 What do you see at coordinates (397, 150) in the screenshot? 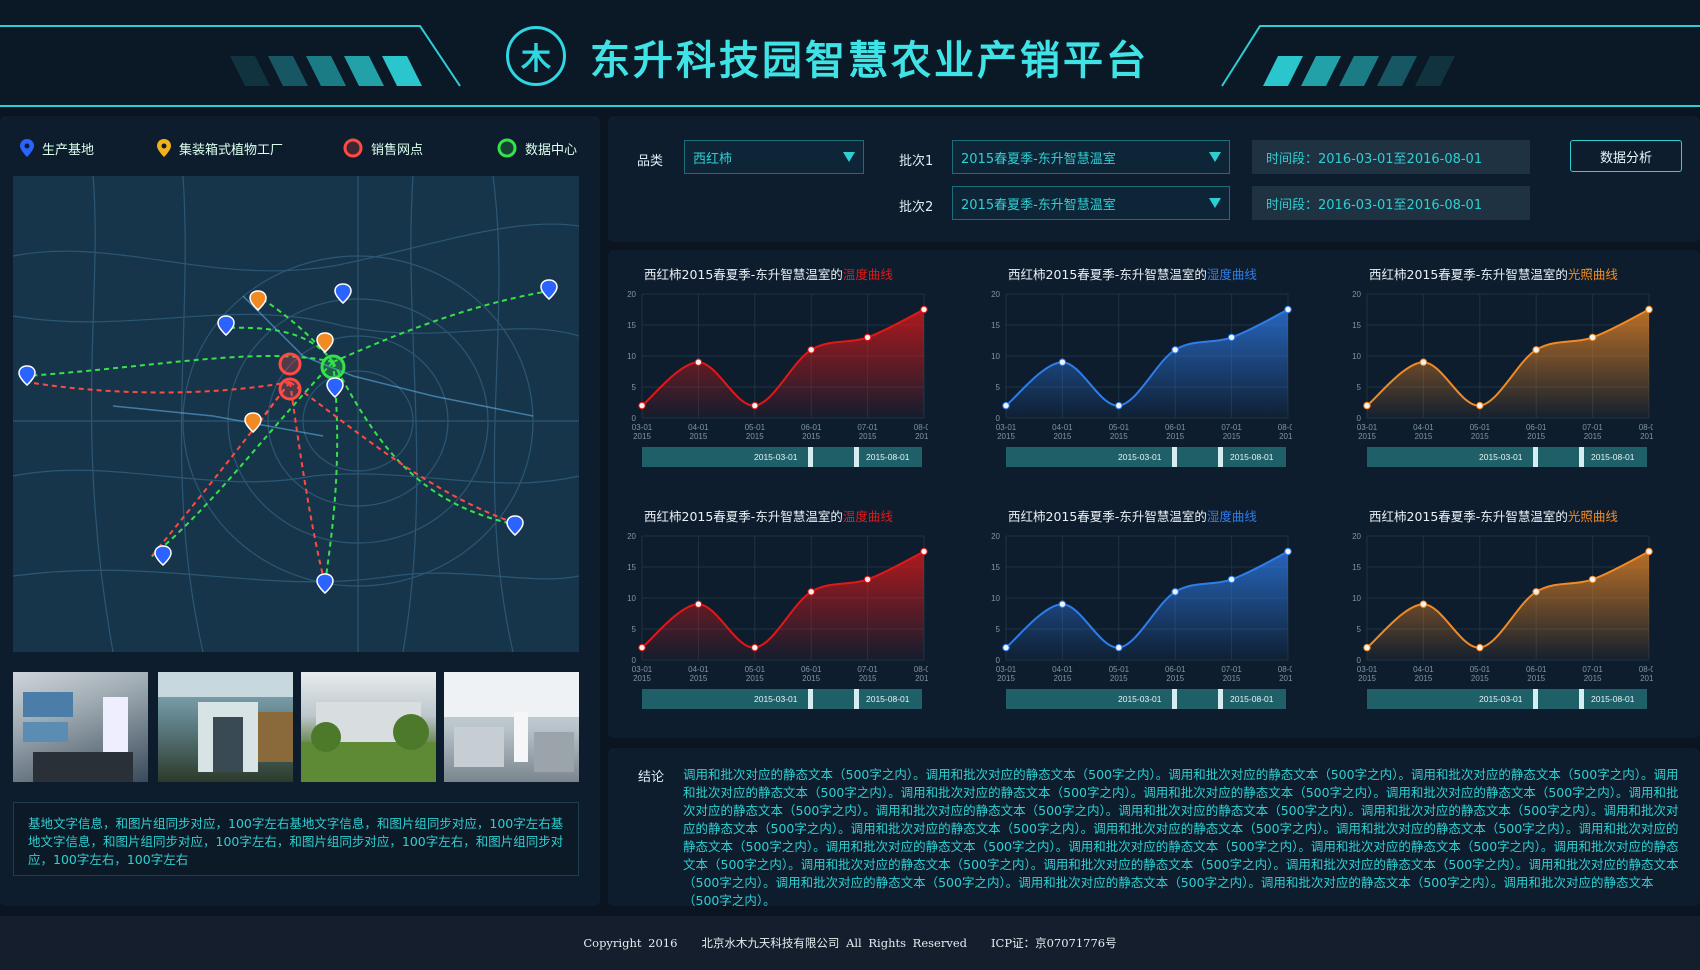
I see `legend-label: 销售网点` at bounding box center [397, 150].